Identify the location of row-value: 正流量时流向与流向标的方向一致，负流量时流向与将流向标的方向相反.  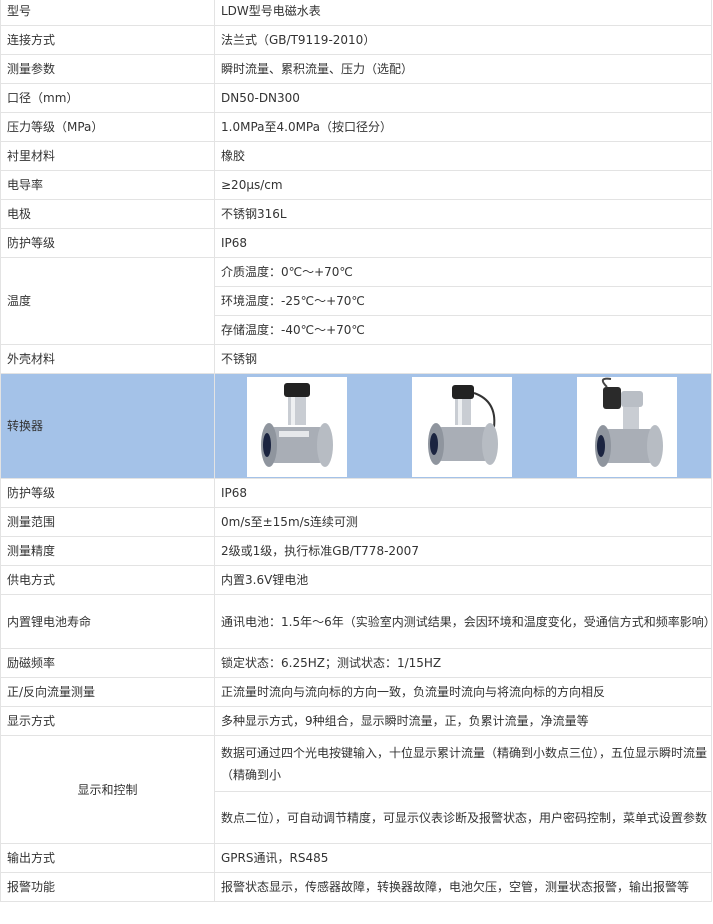
(463, 692).